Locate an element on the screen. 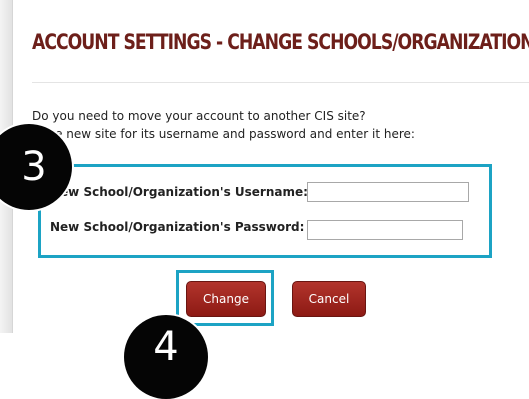  password-label: New School/Organization's Password: is located at coordinates (177, 227).